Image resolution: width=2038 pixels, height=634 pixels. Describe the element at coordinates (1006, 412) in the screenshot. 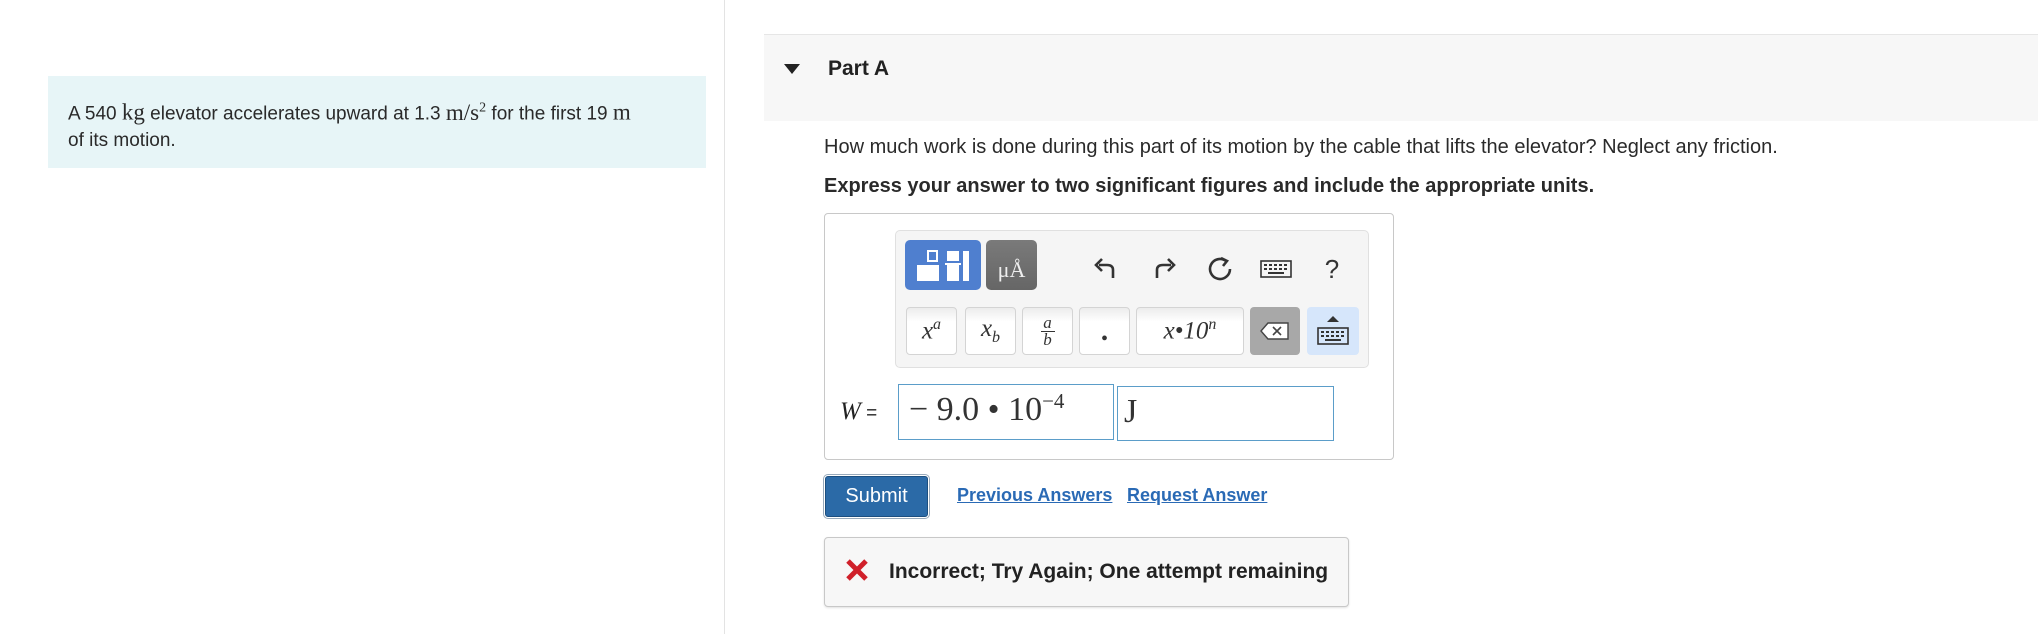

I see `answer-value-input: − 9.0 • 10−4` at that location.